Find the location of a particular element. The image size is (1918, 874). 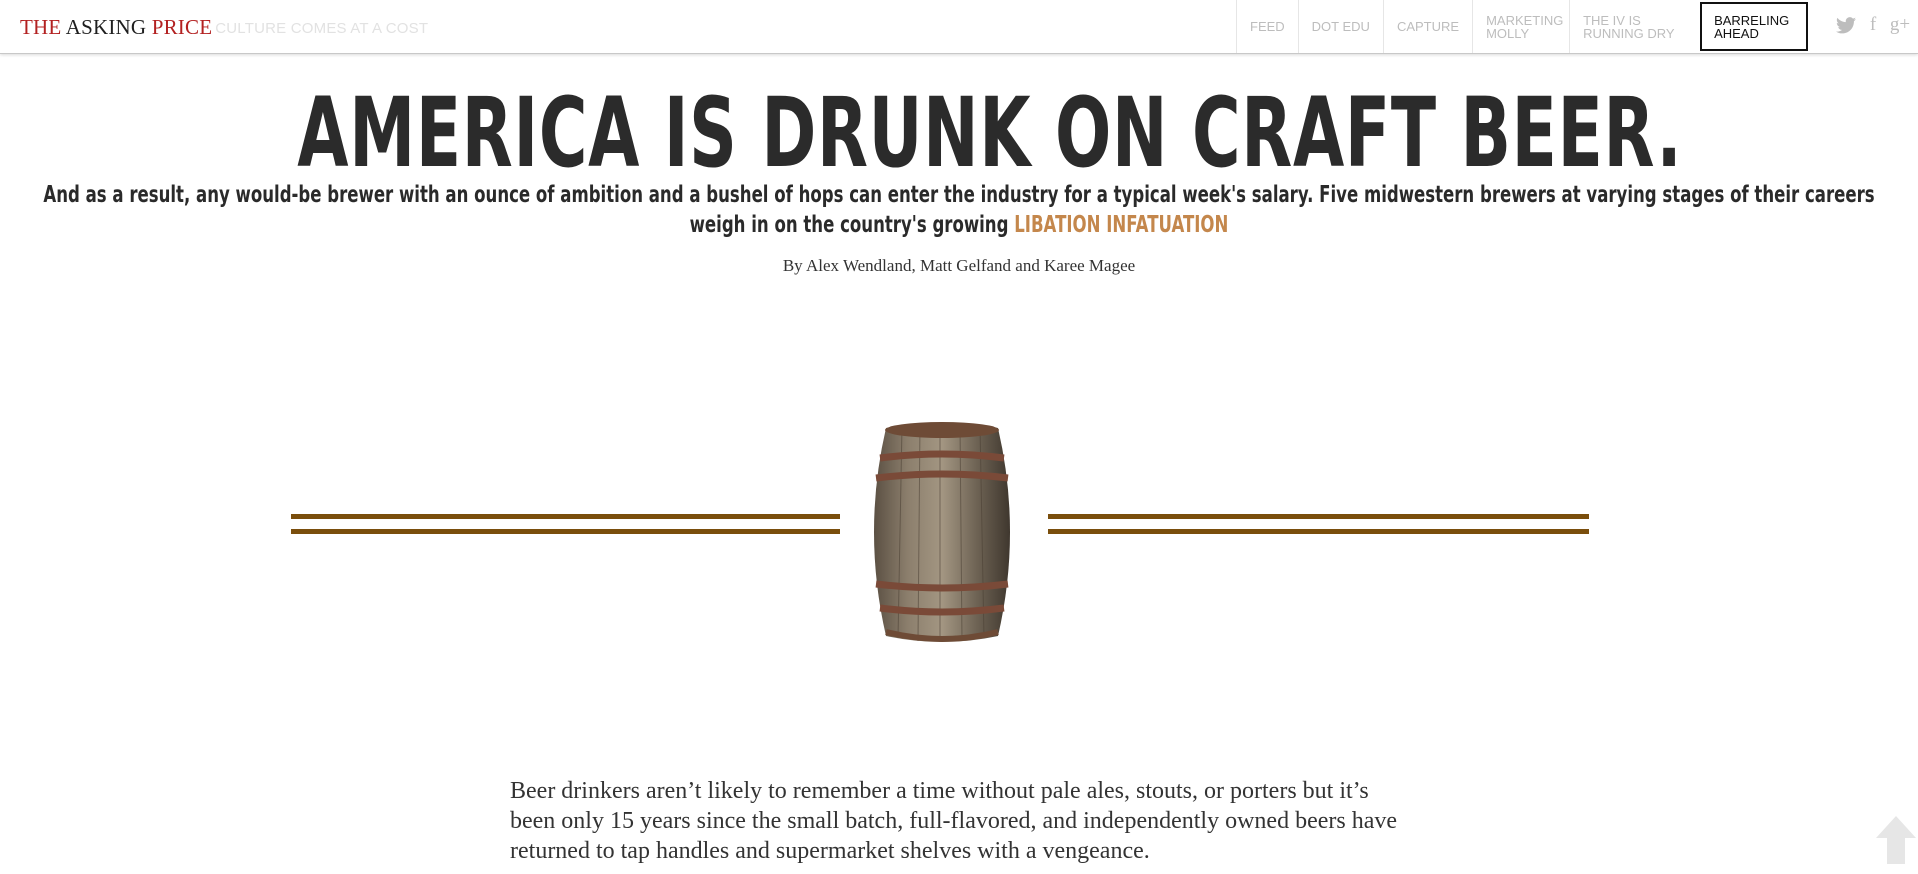

nav-item-marketing-molly: MARKETING MOLLY is located at coordinates (1520, 26).